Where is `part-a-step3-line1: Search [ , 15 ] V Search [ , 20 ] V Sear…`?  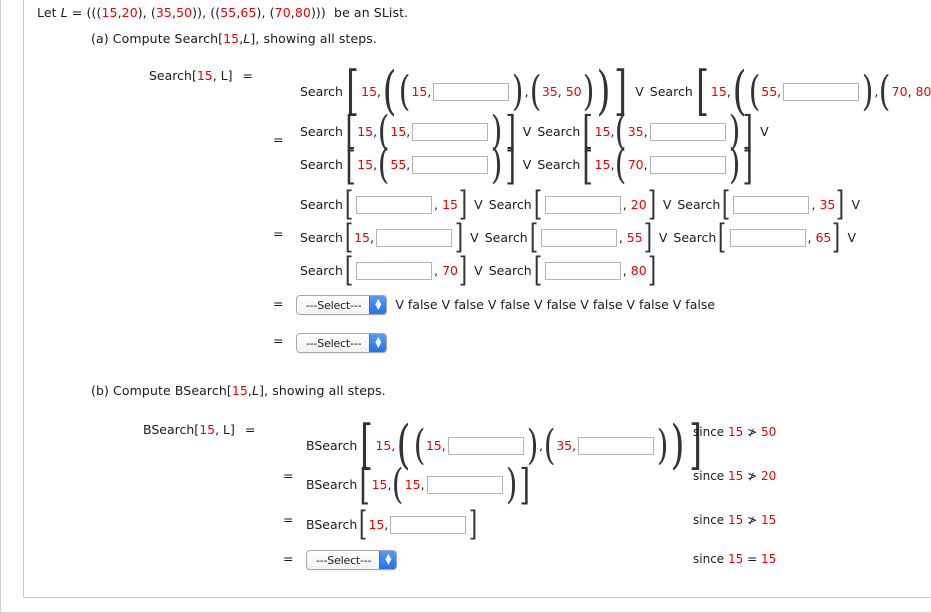
part-a-step3-line1: Search [ , 15 ] V Search [ , 20 ] V Sear… is located at coordinates (580, 205).